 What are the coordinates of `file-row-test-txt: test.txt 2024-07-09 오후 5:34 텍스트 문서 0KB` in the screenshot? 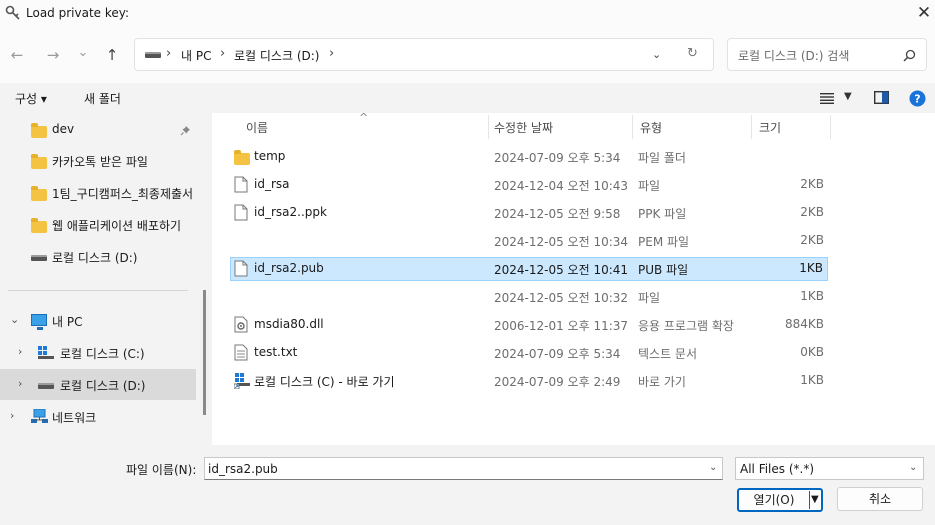 It's located at (529, 353).